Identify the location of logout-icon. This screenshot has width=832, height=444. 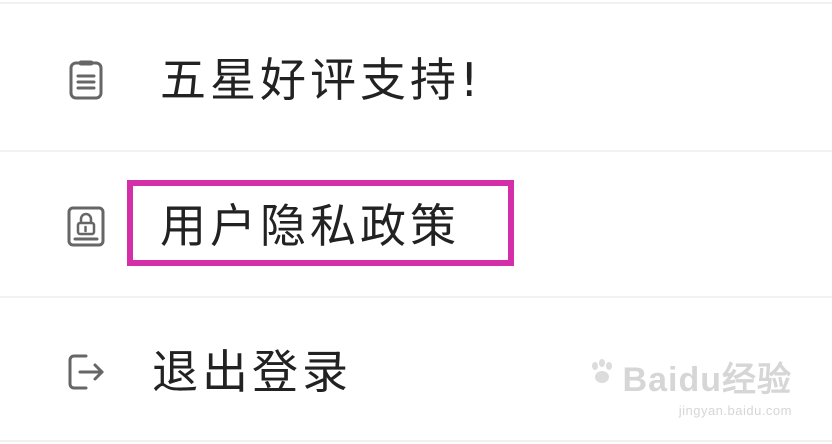
(86, 372).